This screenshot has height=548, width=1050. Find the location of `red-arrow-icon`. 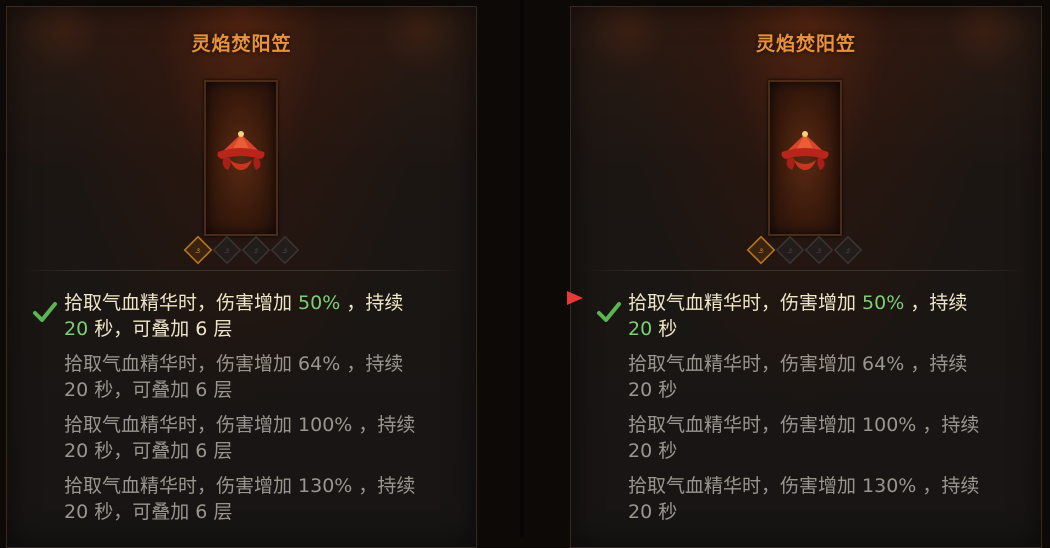

red-arrow-icon is located at coordinates (520, 298).